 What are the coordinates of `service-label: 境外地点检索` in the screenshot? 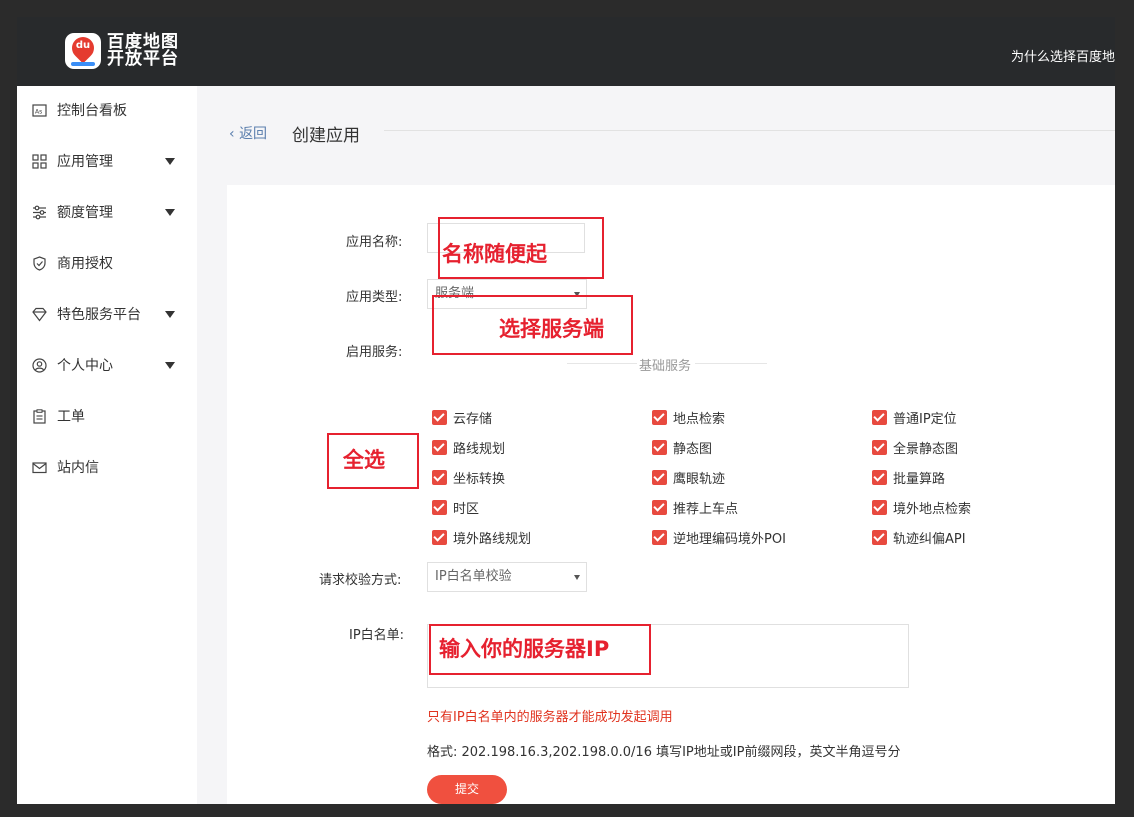 It's located at (932, 509).